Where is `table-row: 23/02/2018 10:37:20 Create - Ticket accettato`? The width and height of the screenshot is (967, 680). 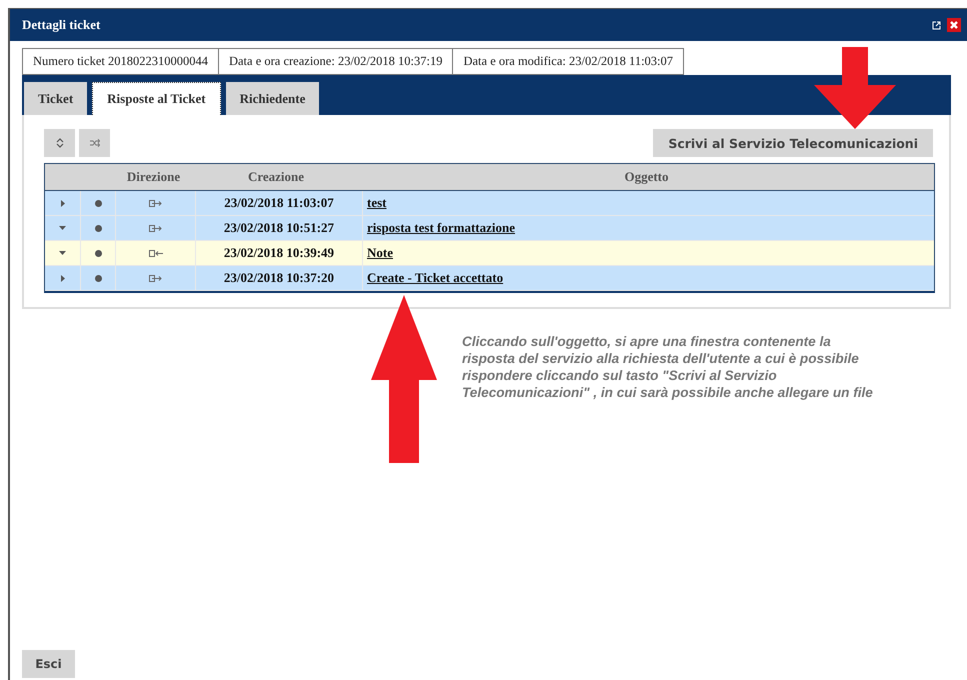 table-row: 23/02/2018 10:37:20 Create - Ticket accettato is located at coordinates (489, 278).